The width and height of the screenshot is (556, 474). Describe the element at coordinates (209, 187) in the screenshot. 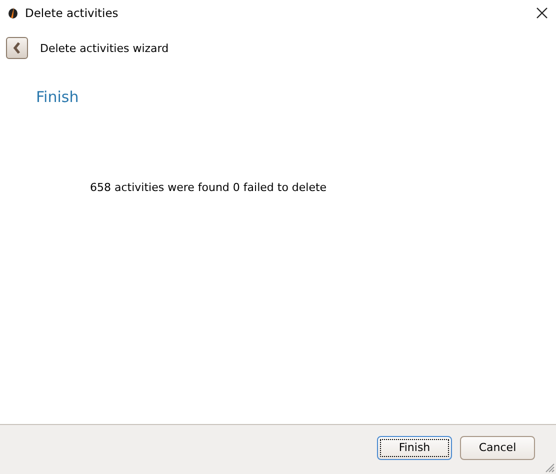

I see `result-message: 658 activities were found 0 failed to delete` at that location.